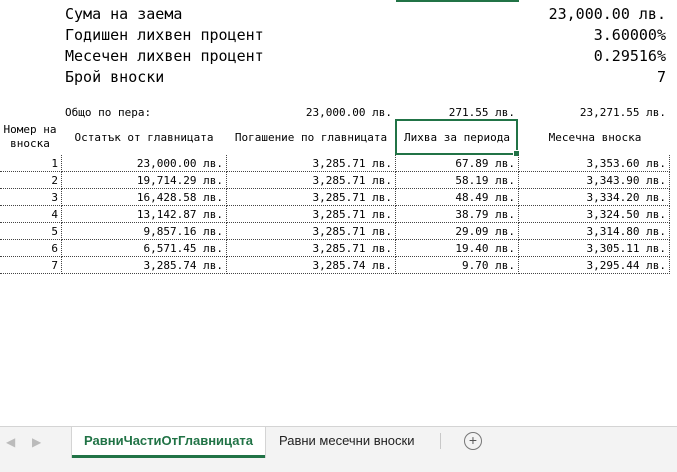  Describe the element at coordinates (346, 441) in the screenshot. I see `sheet-tab-equal-payments: Равни месечни вноски` at that location.